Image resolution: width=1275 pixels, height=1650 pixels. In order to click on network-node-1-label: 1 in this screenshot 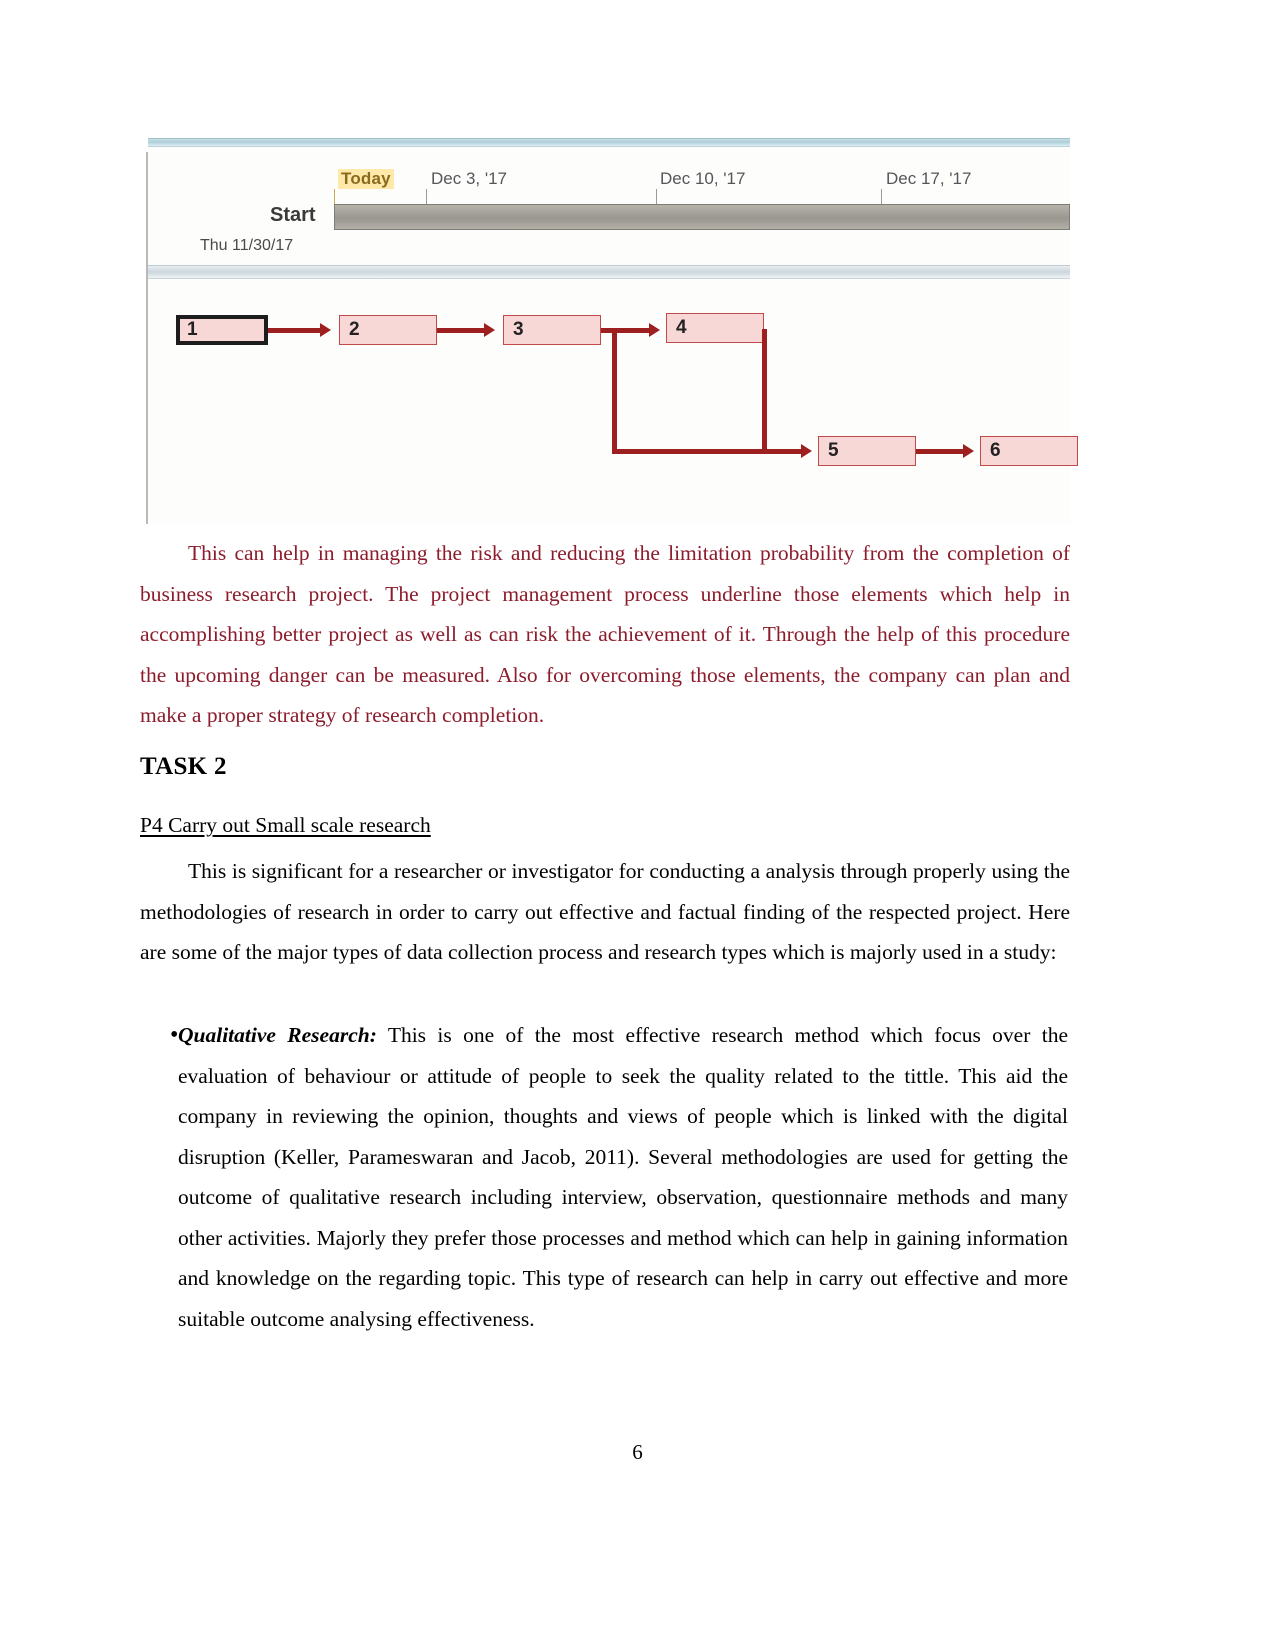, I will do `click(192, 329)`.